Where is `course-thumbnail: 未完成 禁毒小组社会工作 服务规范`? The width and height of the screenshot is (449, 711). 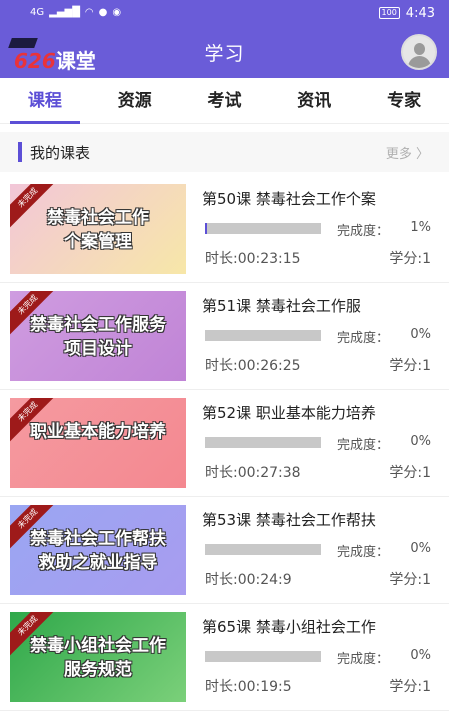 course-thumbnail: 未完成 禁毒小组社会工作 服务规范 is located at coordinates (98, 657).